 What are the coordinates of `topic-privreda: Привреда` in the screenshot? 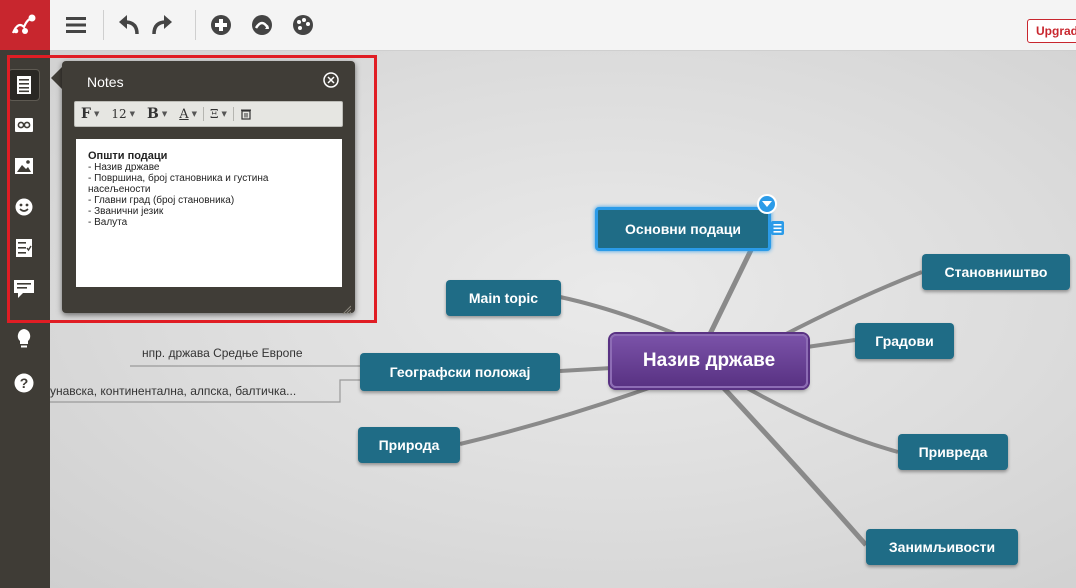 It's located at (953, 452).